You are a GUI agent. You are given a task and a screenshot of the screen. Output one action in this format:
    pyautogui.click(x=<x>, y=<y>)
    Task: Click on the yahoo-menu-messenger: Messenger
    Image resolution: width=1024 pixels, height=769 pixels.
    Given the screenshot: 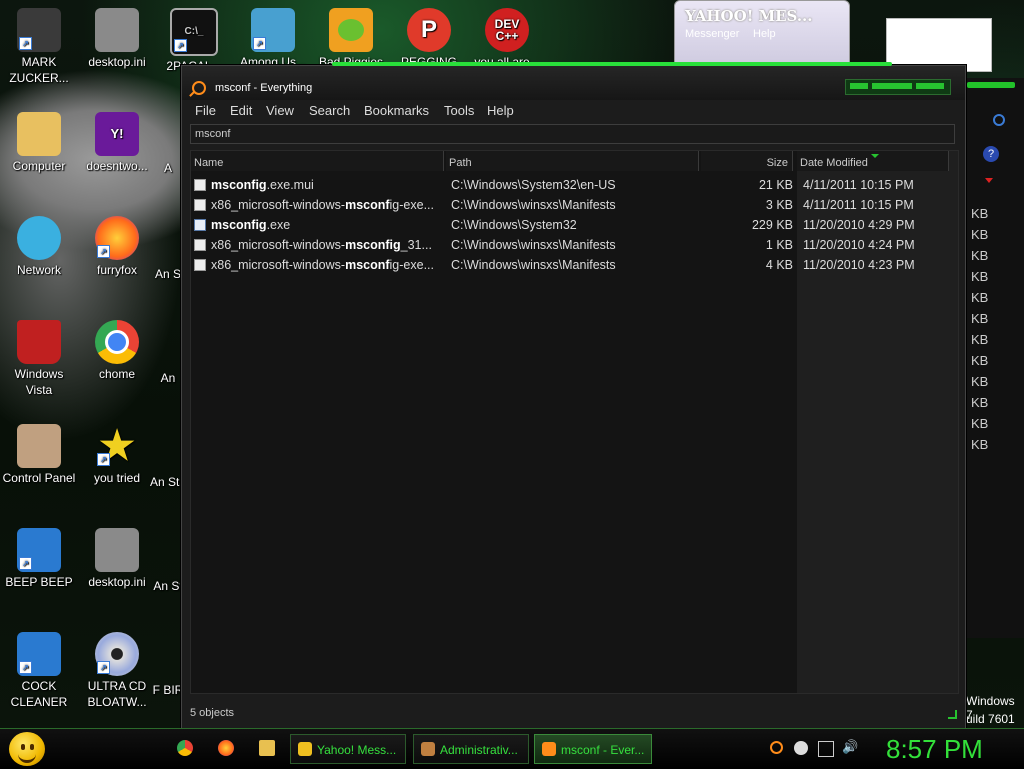 What is the action you would take?
    pyautogui.click(x=712, y=34)
    